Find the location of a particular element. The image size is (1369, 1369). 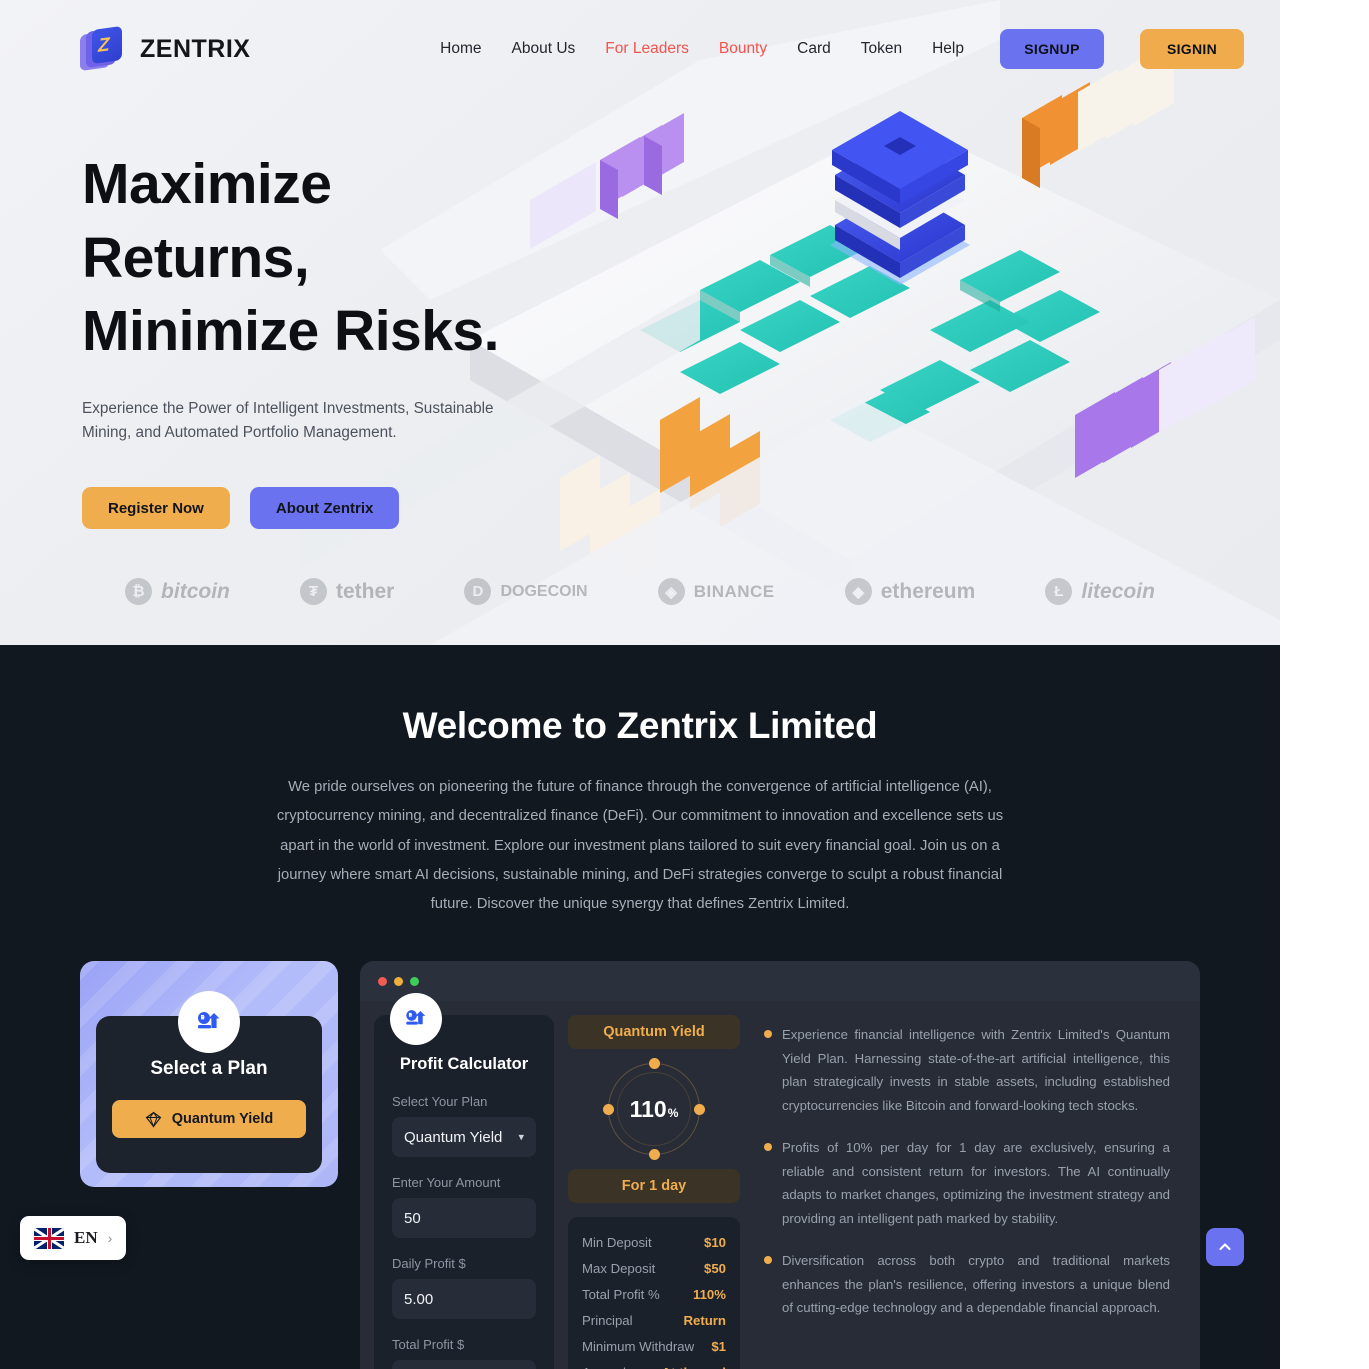

gauge-value: 110% is located at coordinates (654, 1109).